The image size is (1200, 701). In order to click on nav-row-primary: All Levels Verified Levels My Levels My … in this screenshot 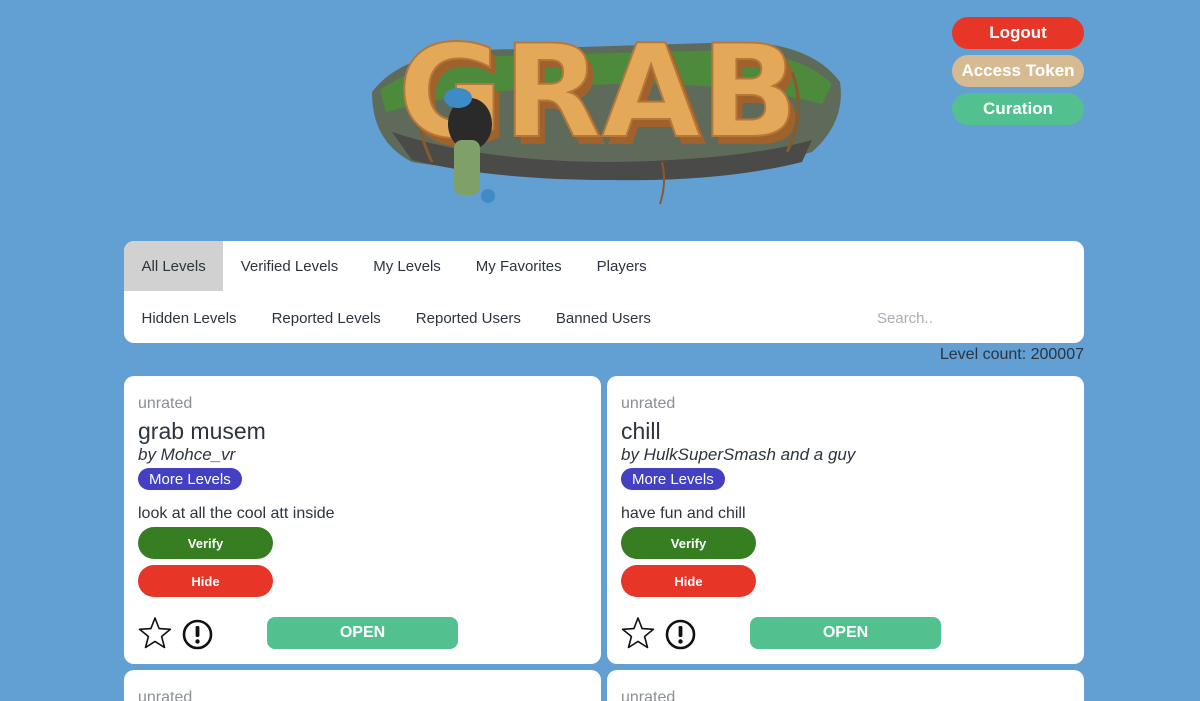, I will do `click(394, 266)`.